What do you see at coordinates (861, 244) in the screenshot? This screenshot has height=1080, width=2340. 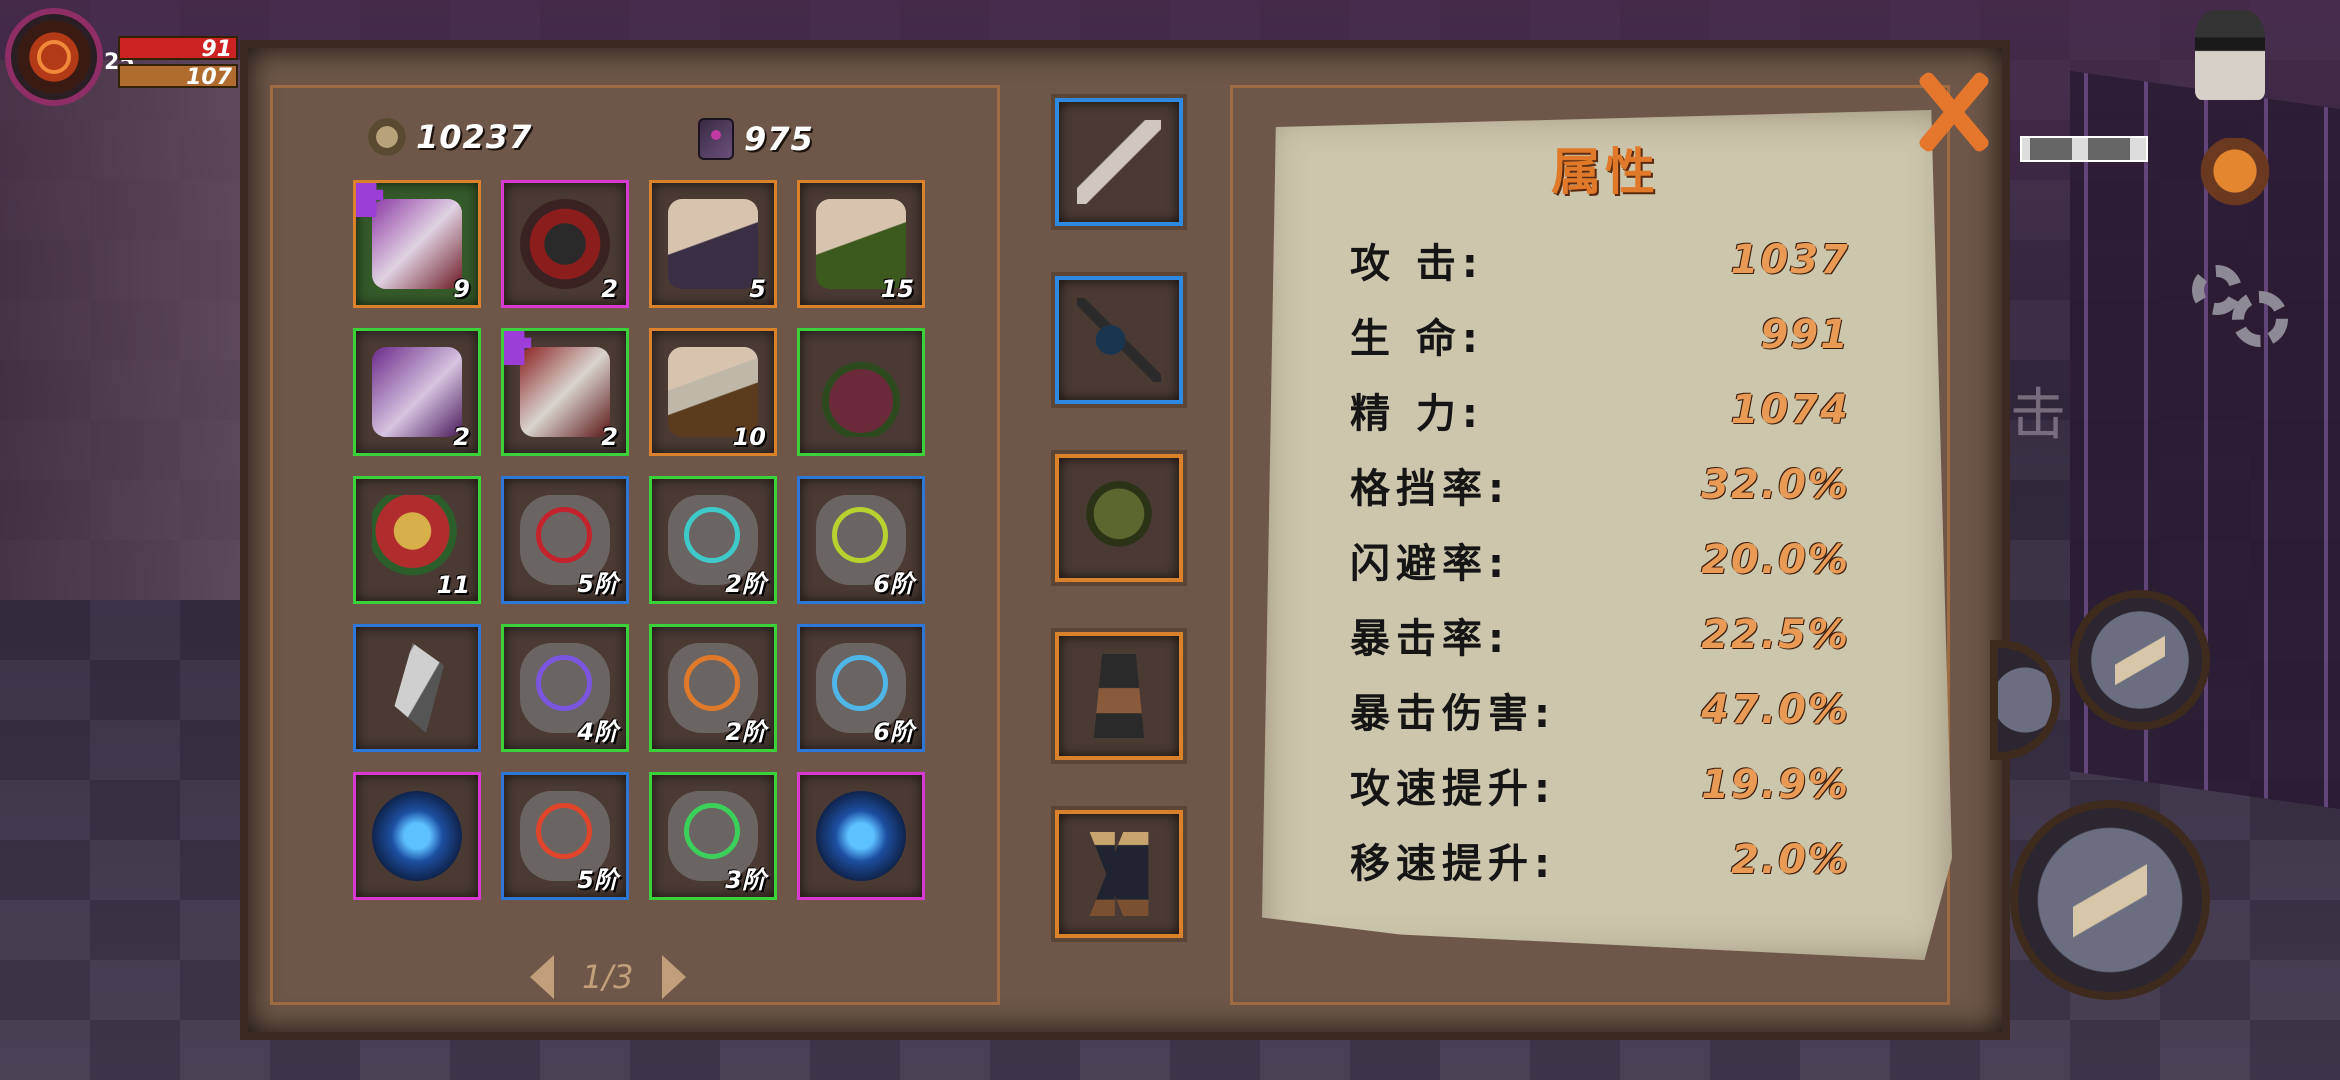 I see `inventory-slot: 15` at bounding box center [861, 244].